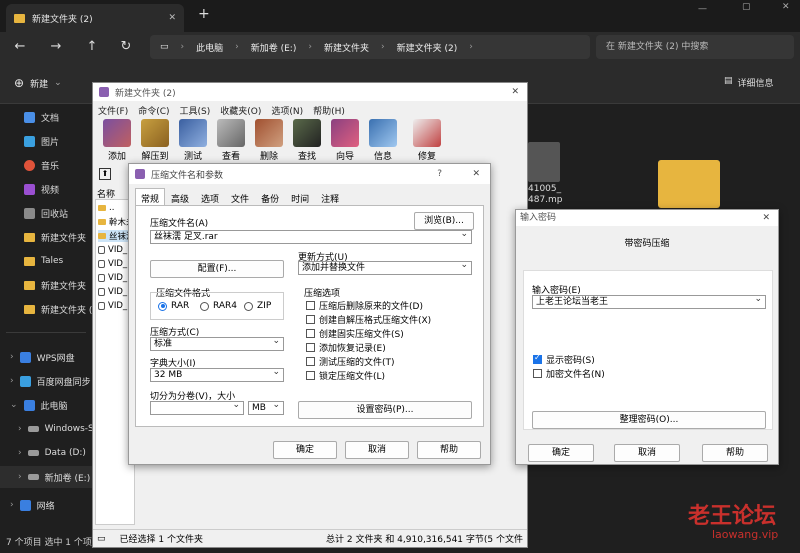 The image size is (800, 553). Describe the element at coordinates (113, 110) in the screenshot. I see `menu-file: 文件(F)` at that location.